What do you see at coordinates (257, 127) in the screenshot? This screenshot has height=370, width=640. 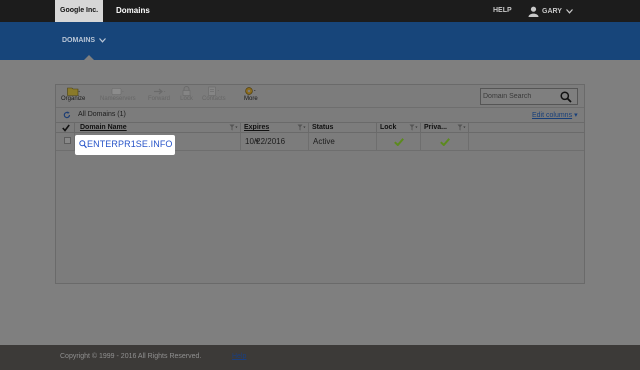 I see `column-expires-label: Expires` at bounding box center [257, 127].